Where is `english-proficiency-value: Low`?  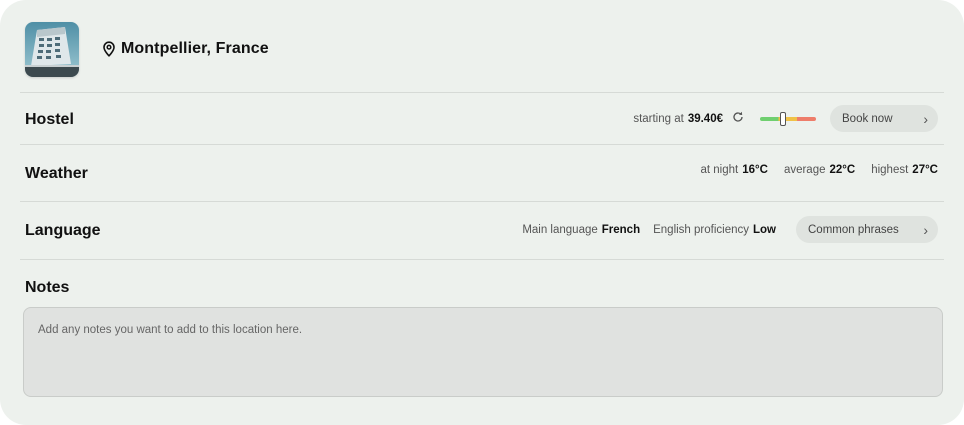
english-proficiency-value: Low is located at coordinates (764, 229).